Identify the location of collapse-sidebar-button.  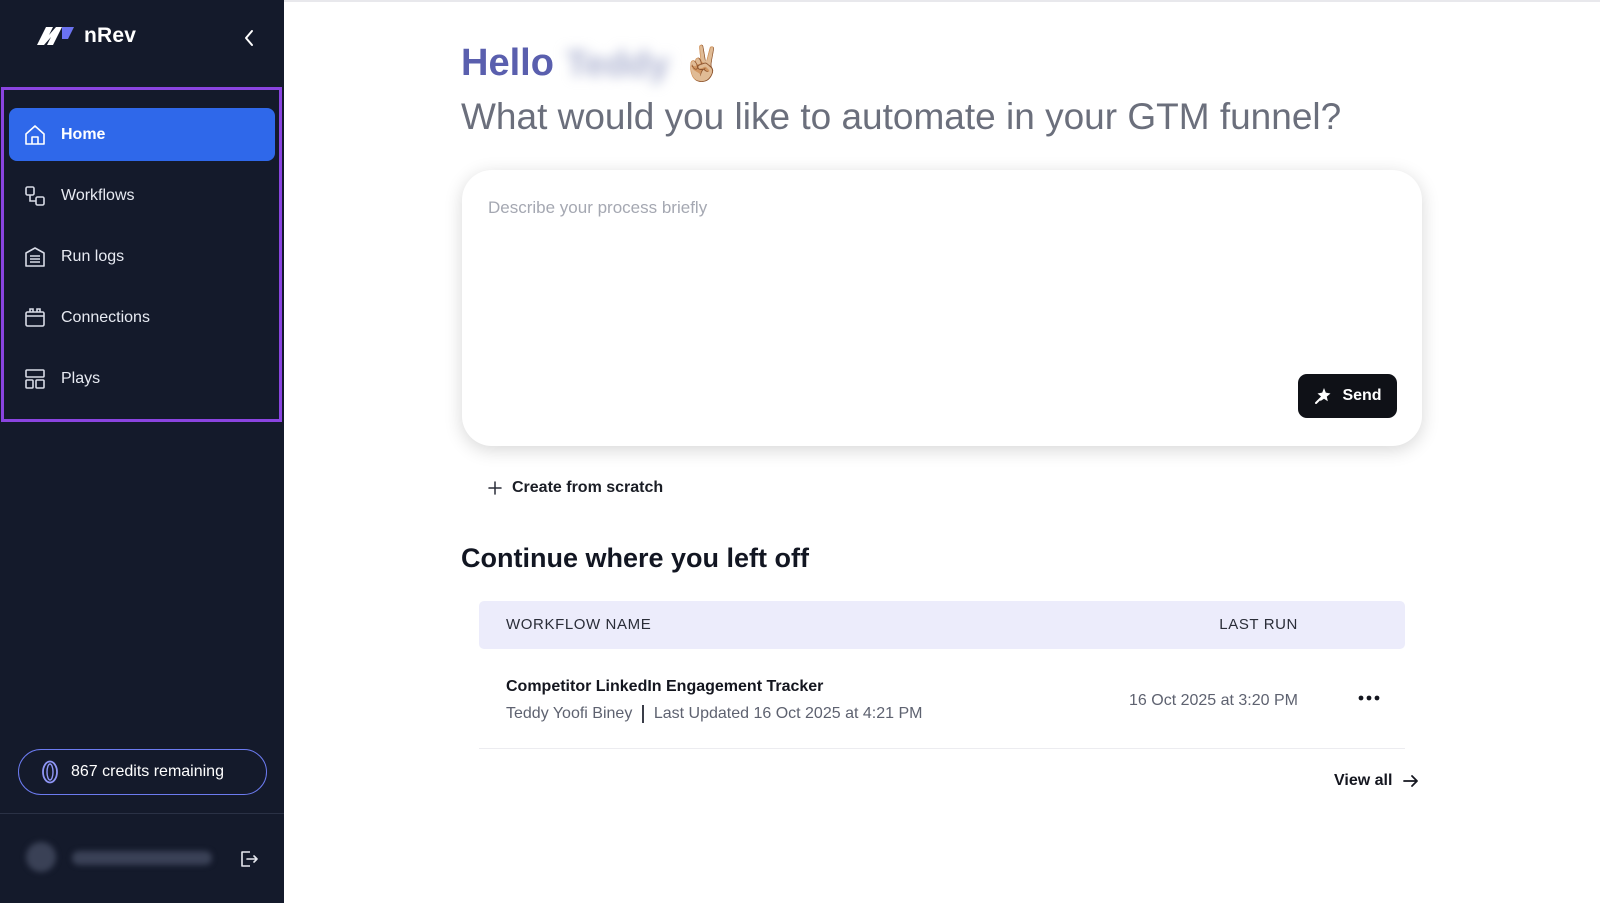
(249, 38).